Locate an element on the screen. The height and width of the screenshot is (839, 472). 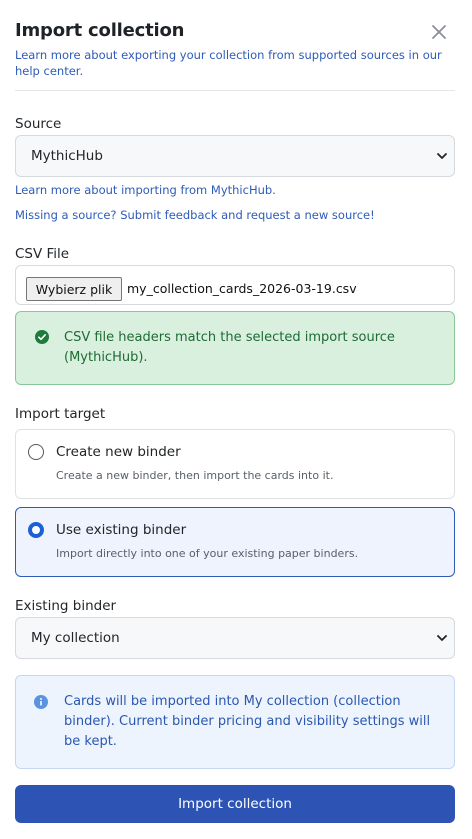
existing-binder-value: My collection is located at coordinates (75, 638).